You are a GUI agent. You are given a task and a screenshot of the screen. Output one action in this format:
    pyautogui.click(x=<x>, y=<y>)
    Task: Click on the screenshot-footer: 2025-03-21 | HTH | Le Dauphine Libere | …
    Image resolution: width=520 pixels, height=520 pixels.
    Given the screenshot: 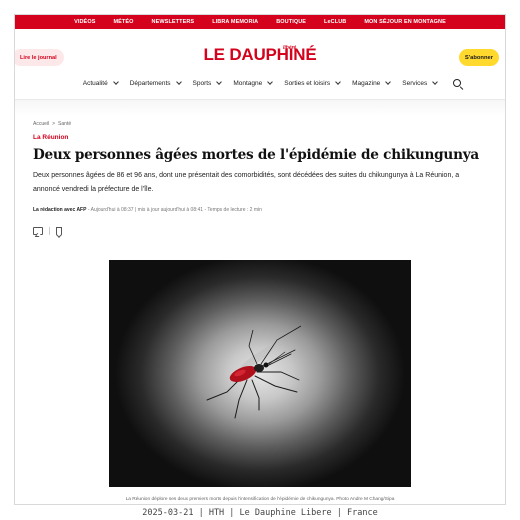 What is the action you would take?
    pyautogui.click(x=260, y=513)
    